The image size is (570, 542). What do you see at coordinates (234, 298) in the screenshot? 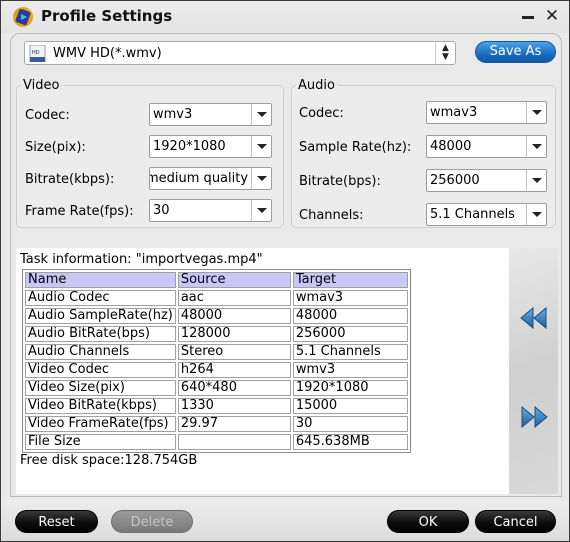
I see `row-source: aac` at bounding box center [234, 298].